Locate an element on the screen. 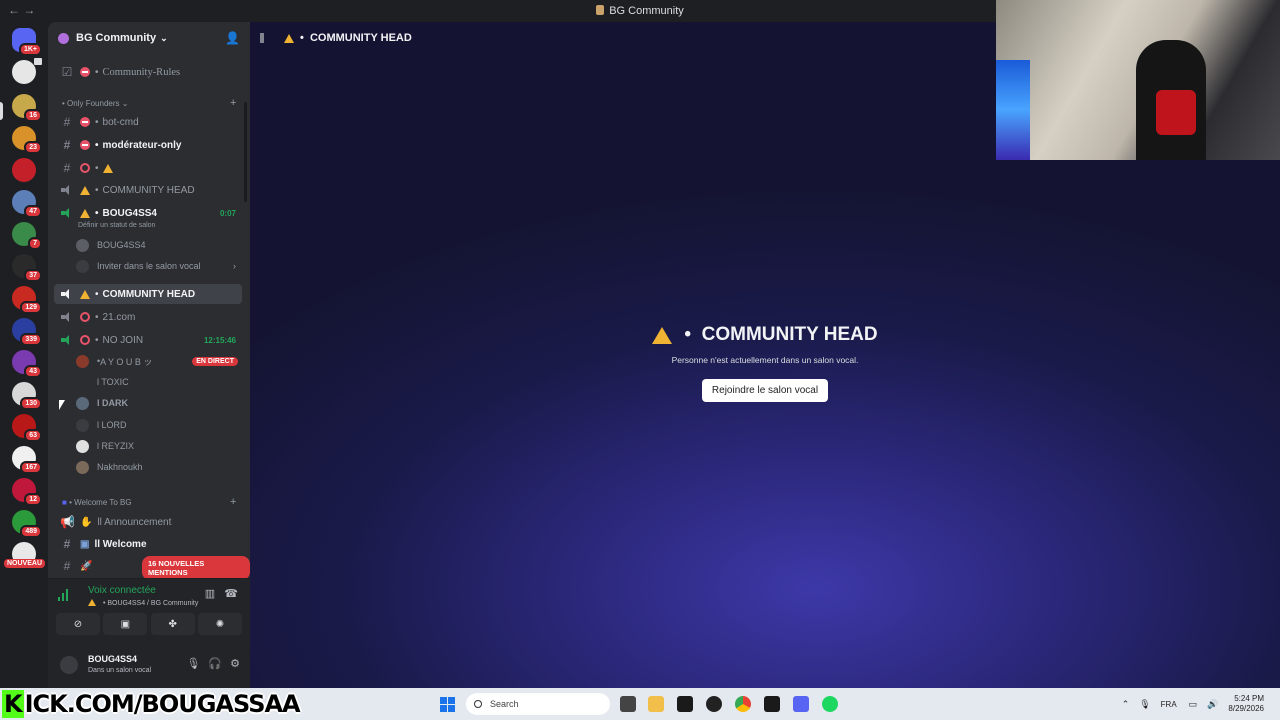 Image resolution: width=1280 pixels, height=720 pixels. channel-welcome: # ▣ ll Welcome is located at coordinates (148, 544).